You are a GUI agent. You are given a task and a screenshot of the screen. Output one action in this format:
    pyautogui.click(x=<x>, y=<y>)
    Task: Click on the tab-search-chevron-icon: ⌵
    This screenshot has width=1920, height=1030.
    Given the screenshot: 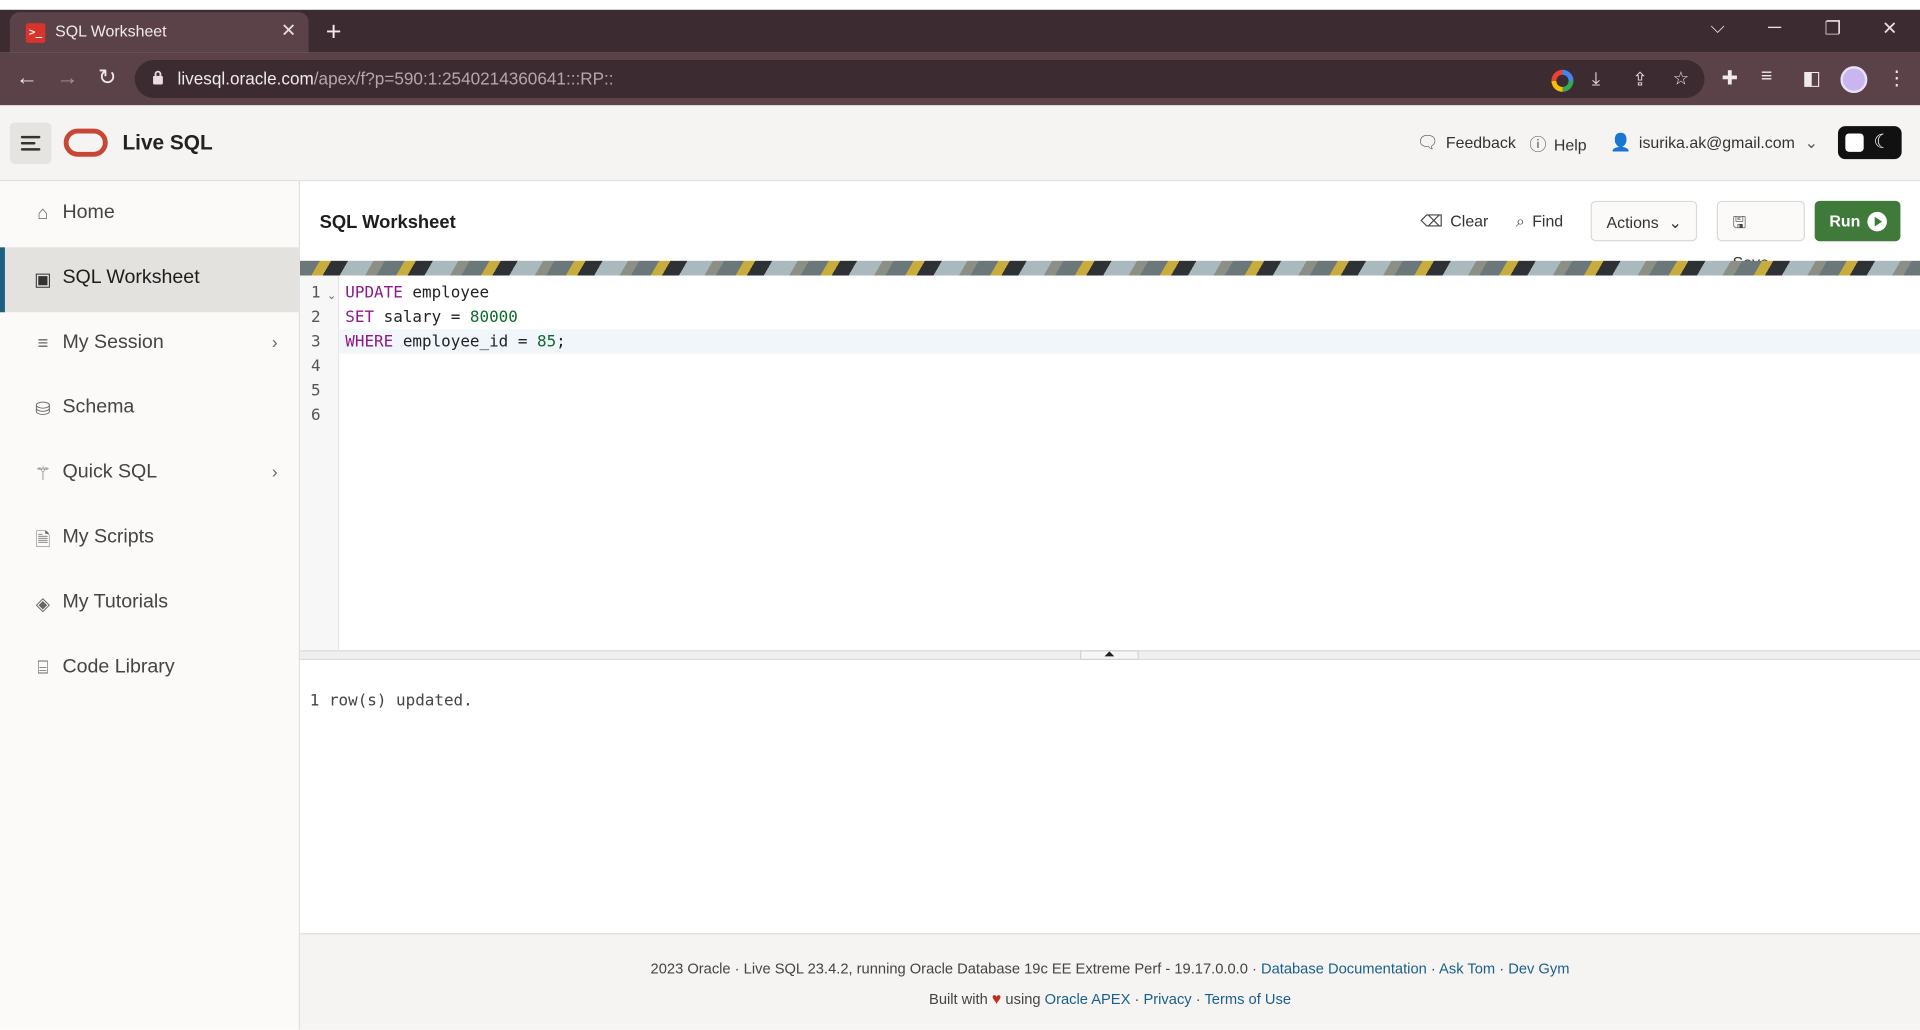 What is the action you would take?
    pyautogui.click(x=1718, y=27)
    